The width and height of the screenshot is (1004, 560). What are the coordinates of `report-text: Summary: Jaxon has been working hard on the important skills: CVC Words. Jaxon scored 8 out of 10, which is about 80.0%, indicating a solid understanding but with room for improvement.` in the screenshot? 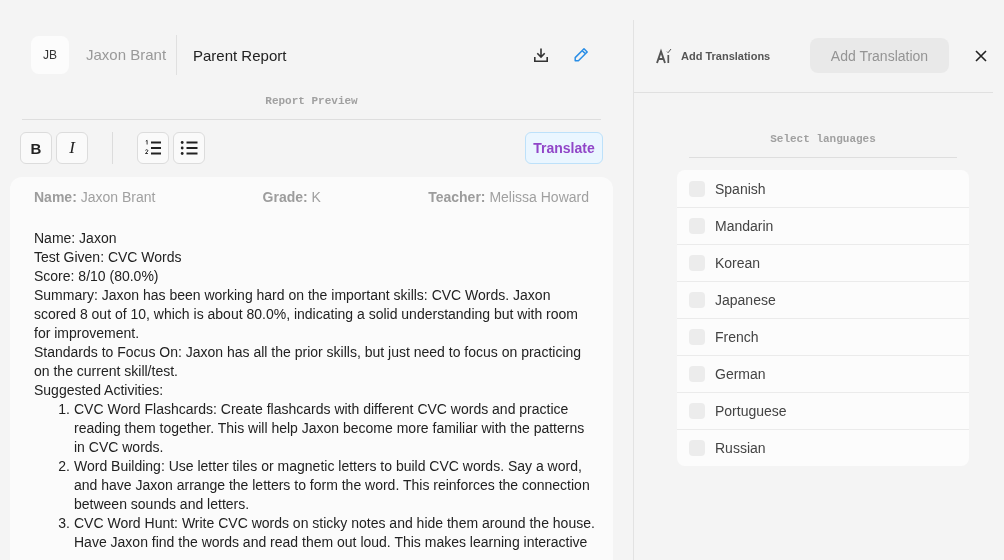 It's located at (306, 314).